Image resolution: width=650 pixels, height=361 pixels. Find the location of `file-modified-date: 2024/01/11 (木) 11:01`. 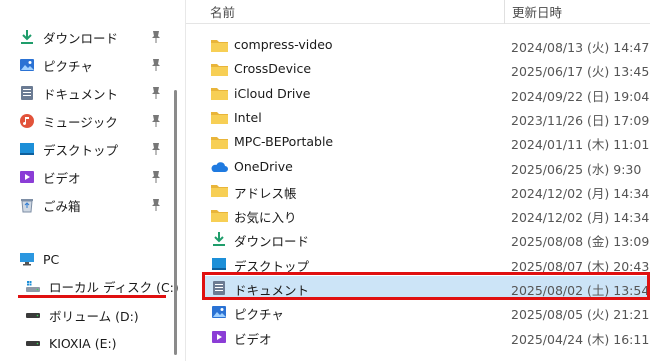

file-modified-date: 2024/01/11 (木) 11:01 is located at coordinates (580, 145).